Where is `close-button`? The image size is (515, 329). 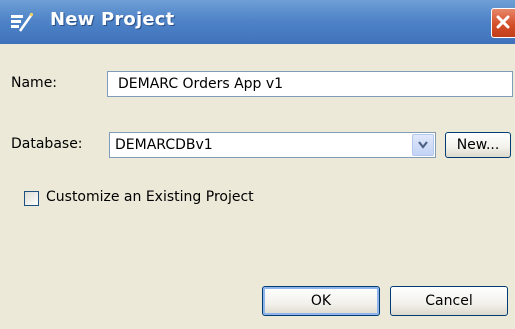 close-button is located at coordinates (503, 23).